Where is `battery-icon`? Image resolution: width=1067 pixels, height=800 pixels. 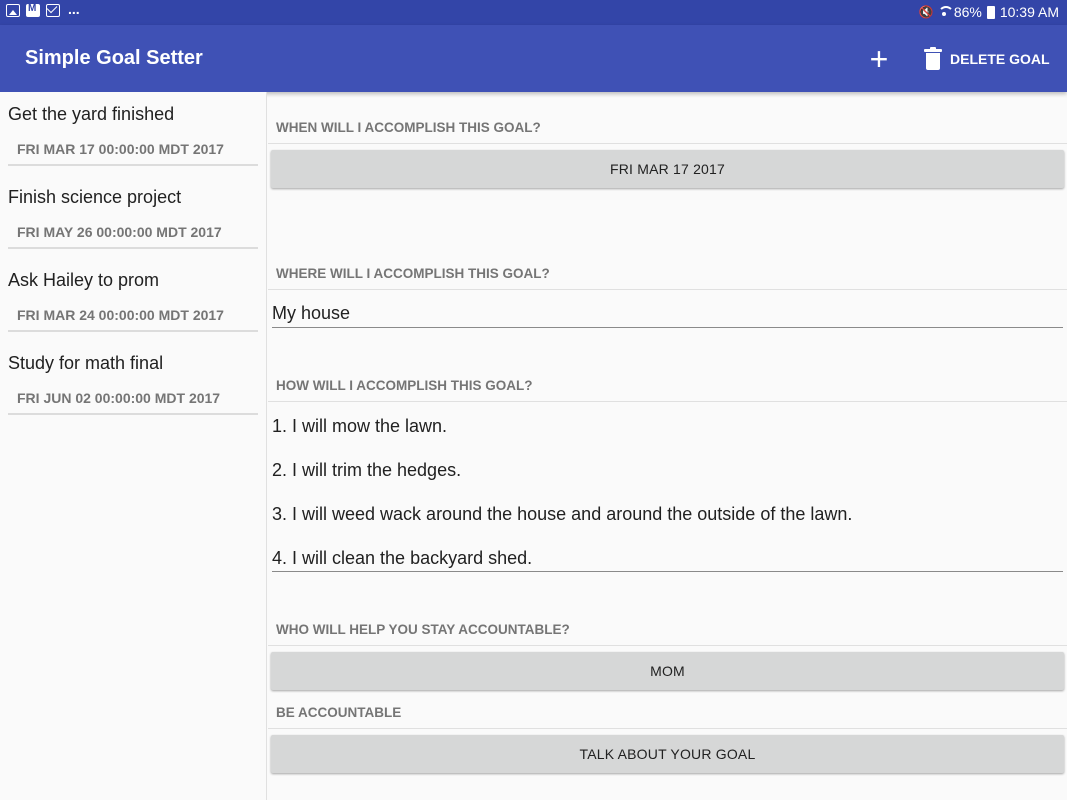 battery-icon is located at coordinates (990, 12).